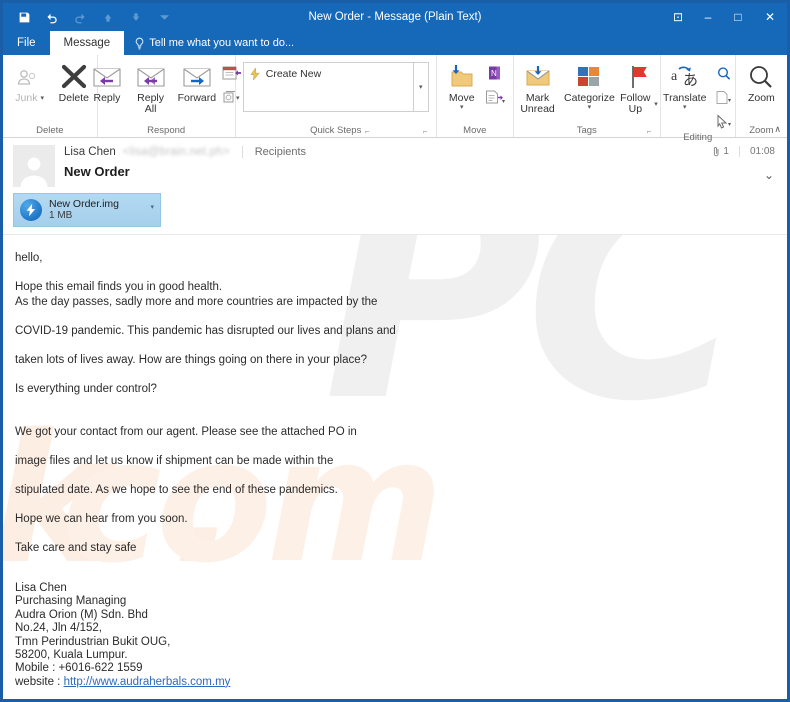 The width and height of the screenshot is (790, 702). Describe the element at coordinates (81, 614) in the screenshot. I see `signature-line: Audra Orion (M) Sdn. Bhd` at that location.